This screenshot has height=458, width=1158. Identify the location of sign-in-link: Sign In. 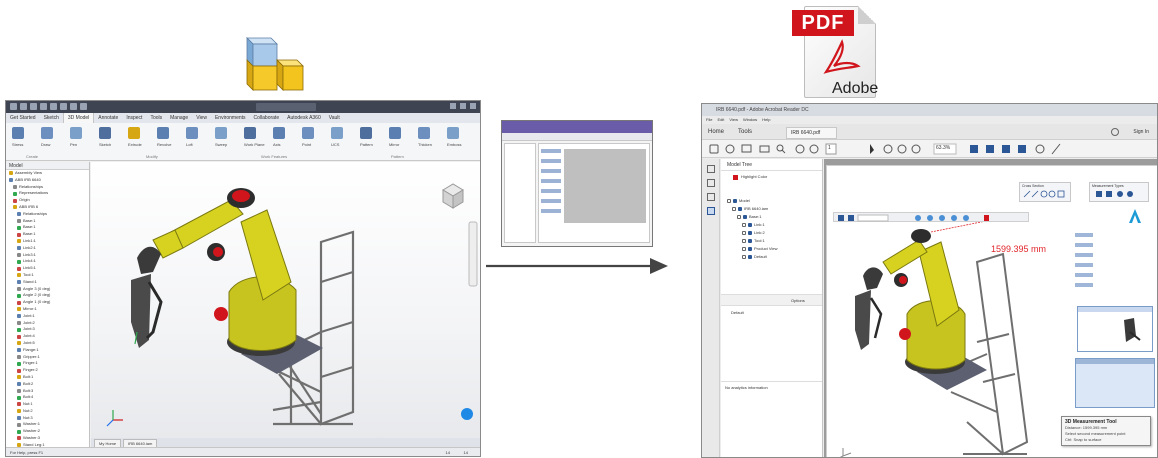
(1141, 132).